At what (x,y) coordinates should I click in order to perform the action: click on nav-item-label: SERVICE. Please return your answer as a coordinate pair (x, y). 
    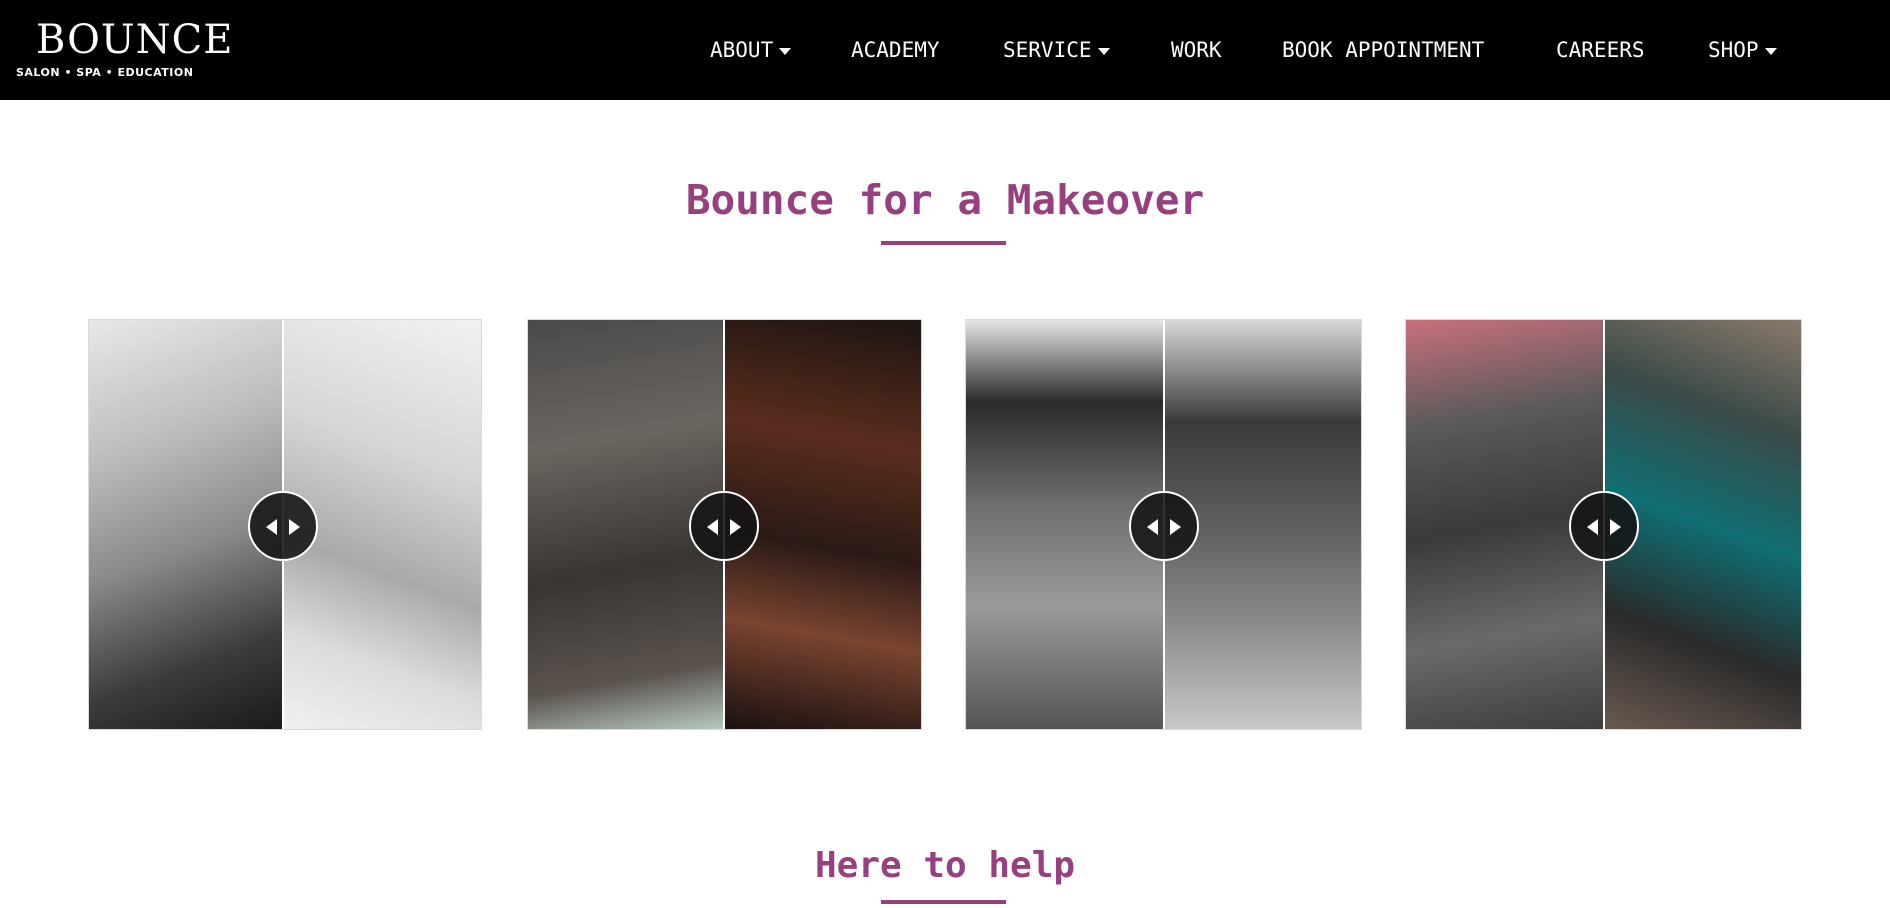
    Looking at the image, I should click on (1047, 50).